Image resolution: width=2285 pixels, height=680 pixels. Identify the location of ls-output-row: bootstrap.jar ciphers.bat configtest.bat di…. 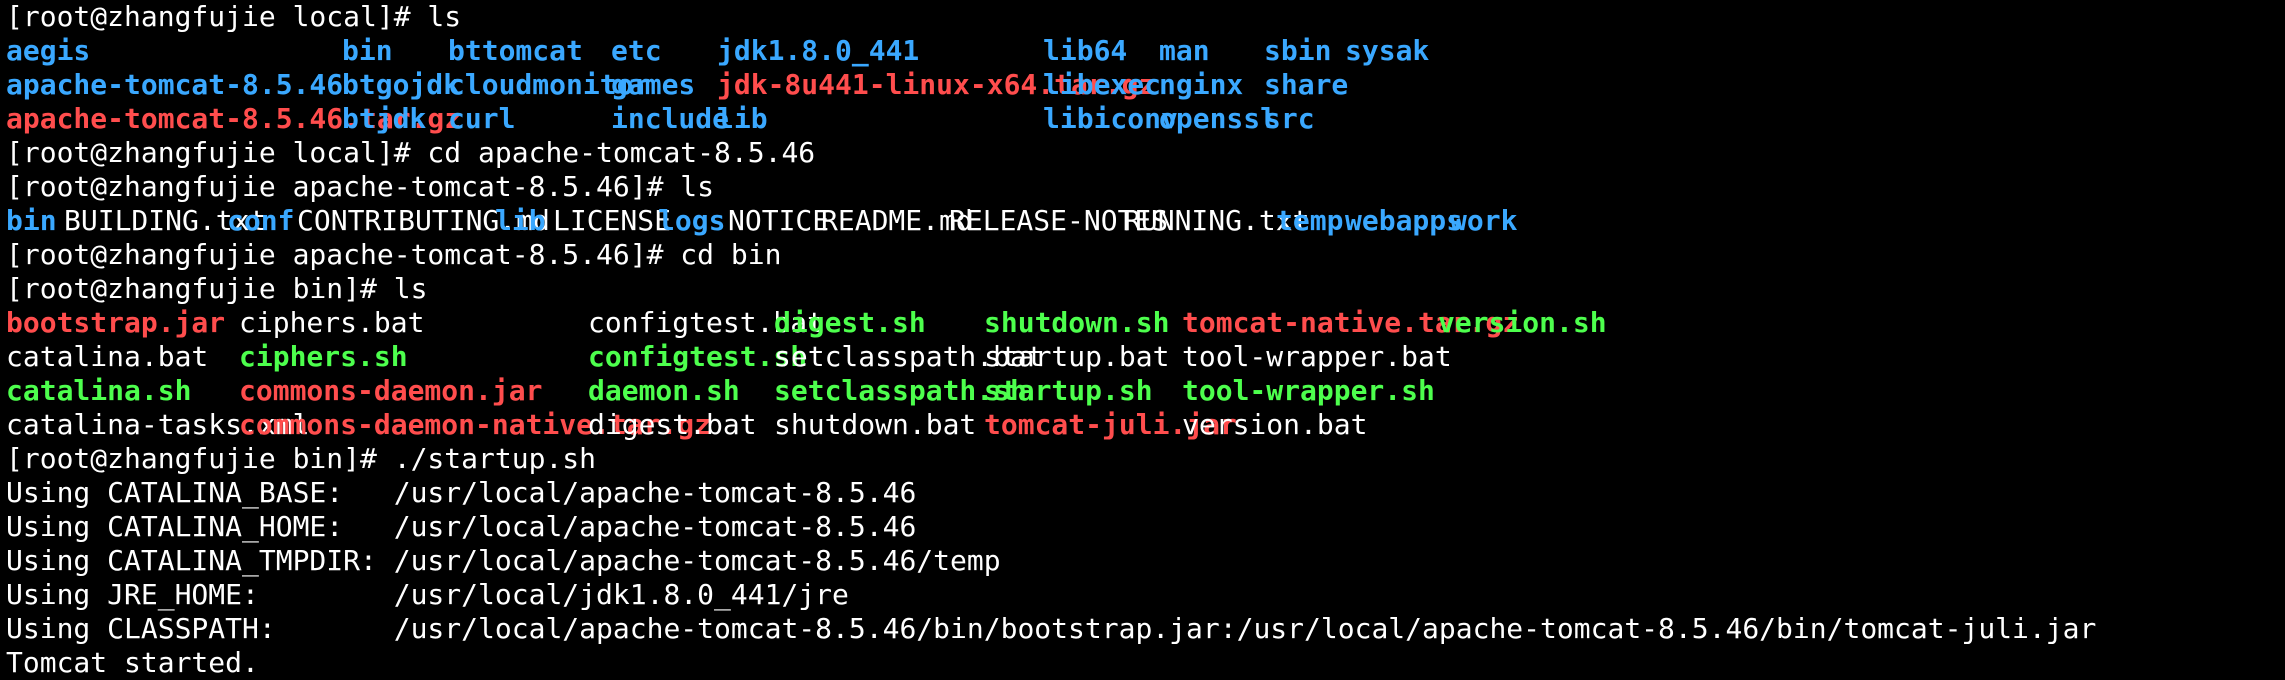
(1145, 323).